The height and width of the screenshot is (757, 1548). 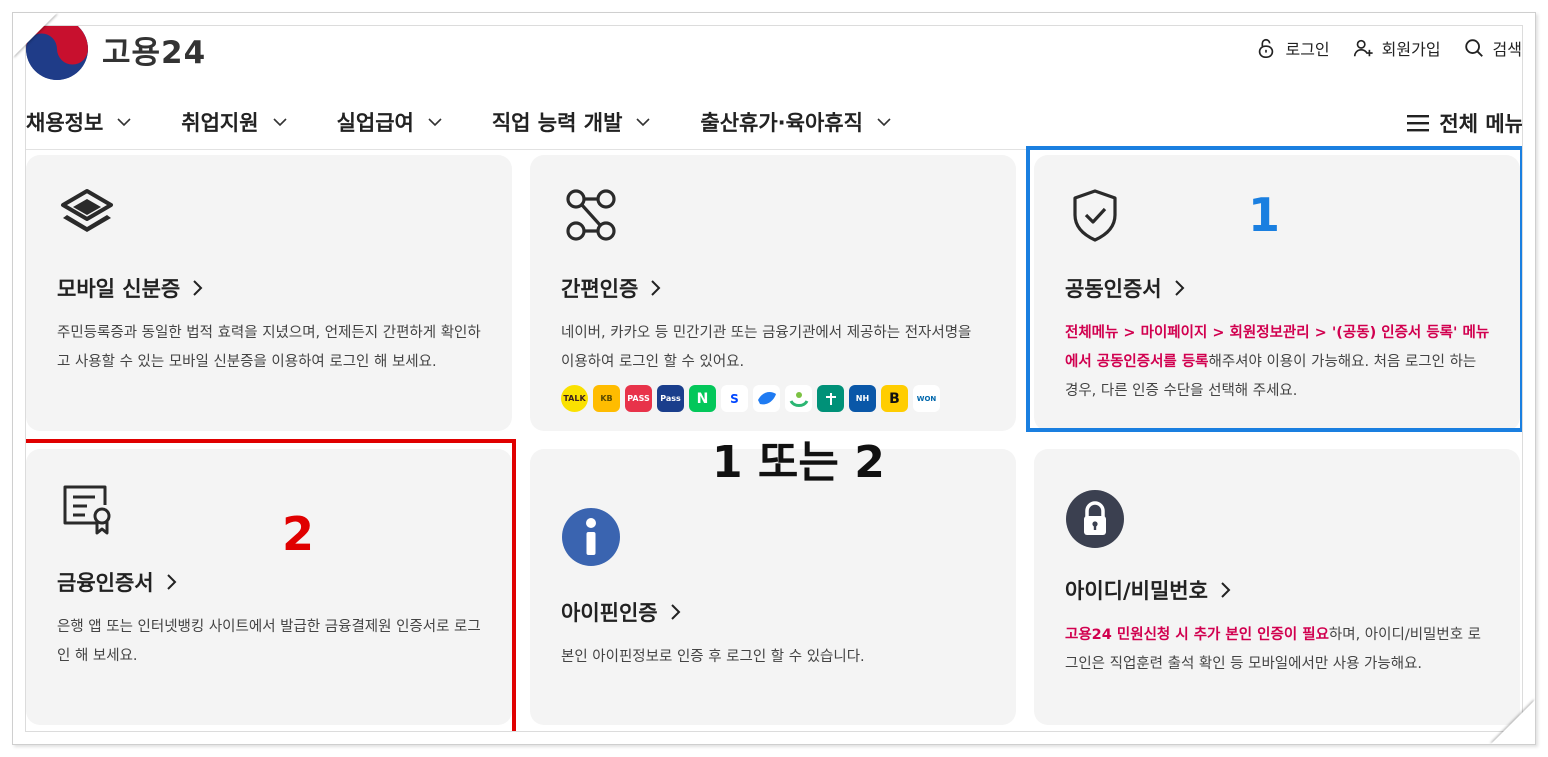 I want to click on signup-link: 회원가입, so click(x=1396, y=48).